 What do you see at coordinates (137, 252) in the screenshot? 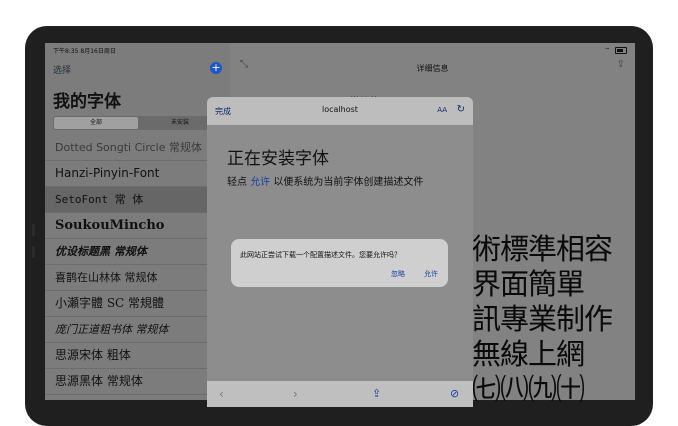
I see `font-list-item: 优设标题黑 常规体` at bounding box center [137, 252].